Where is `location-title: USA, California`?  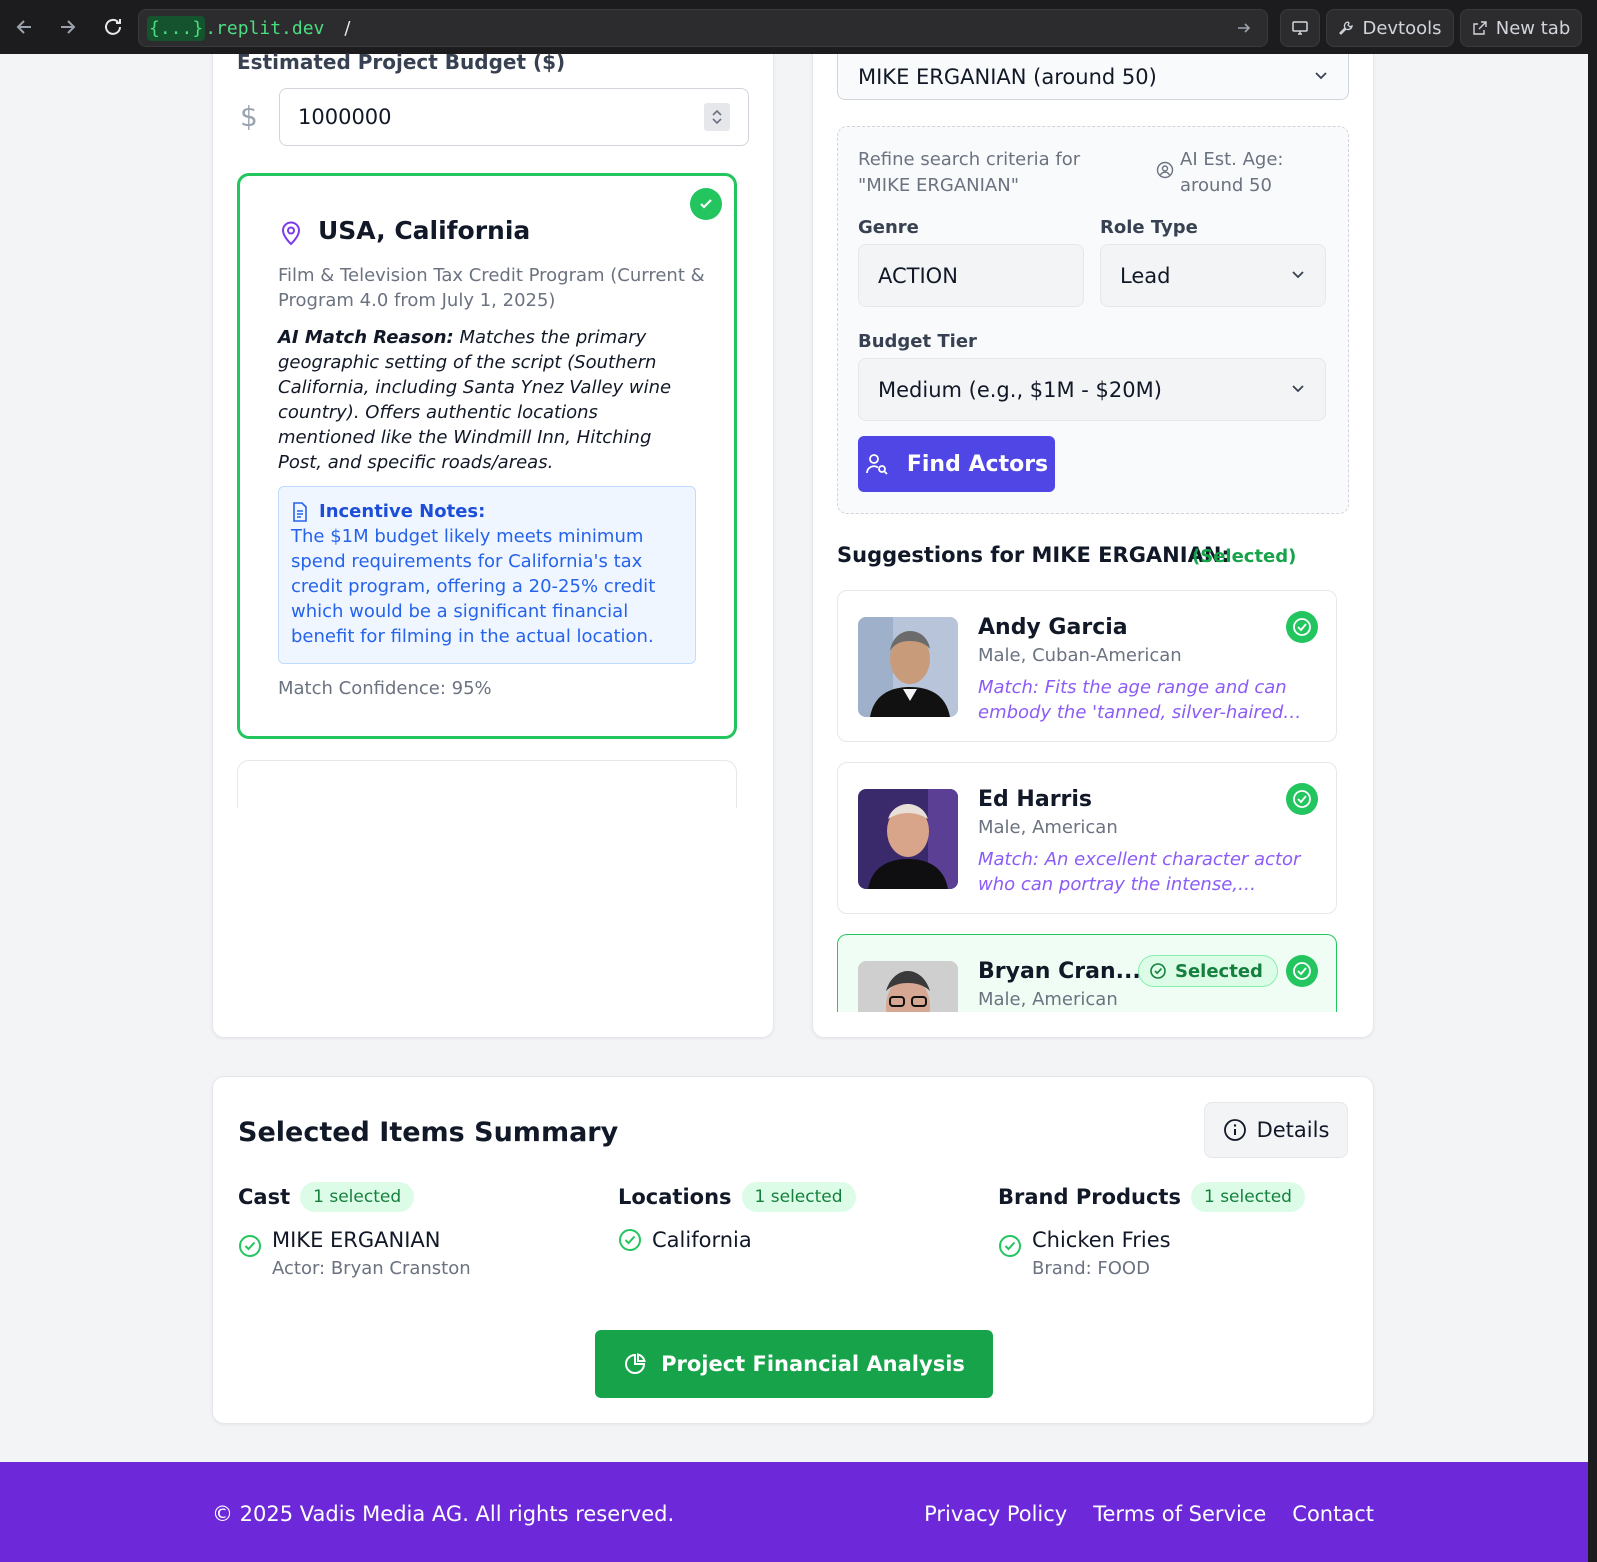 location-title: USA, California is located at coordinates (424, 230).